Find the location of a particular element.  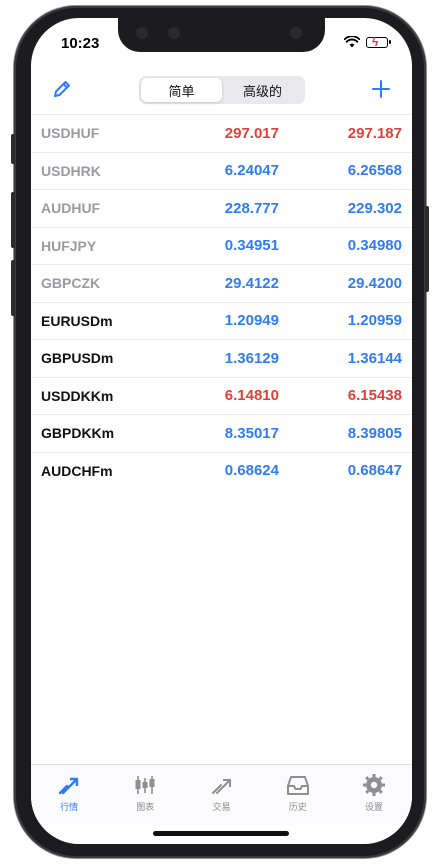

quote-ask: 29.4200 is located at coordinates (374, 283).